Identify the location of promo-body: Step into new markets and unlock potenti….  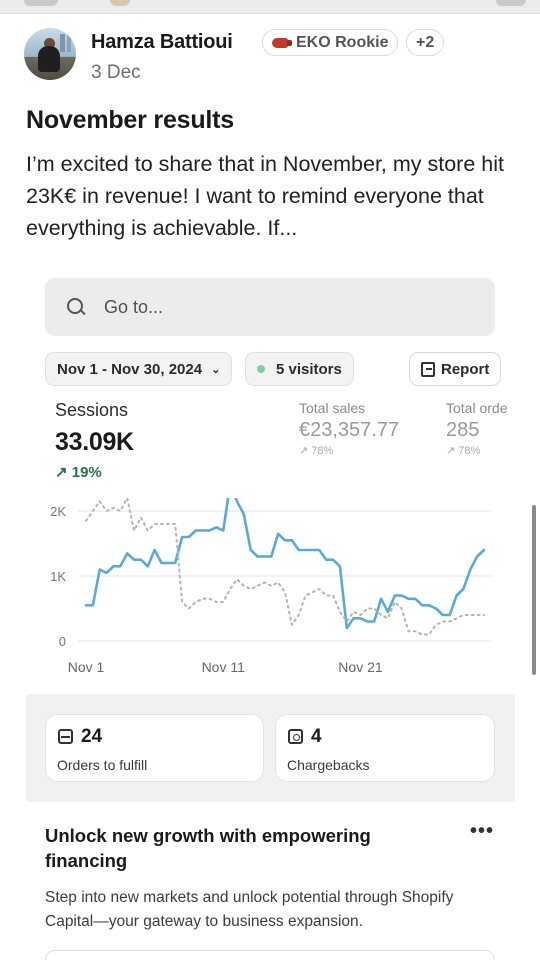
(249, 909).